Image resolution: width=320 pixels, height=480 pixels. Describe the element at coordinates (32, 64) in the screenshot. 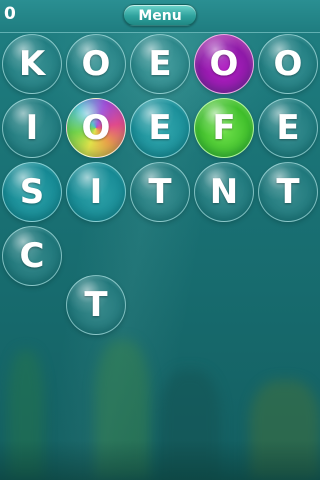

I see `letter-bubble: K` at that location.